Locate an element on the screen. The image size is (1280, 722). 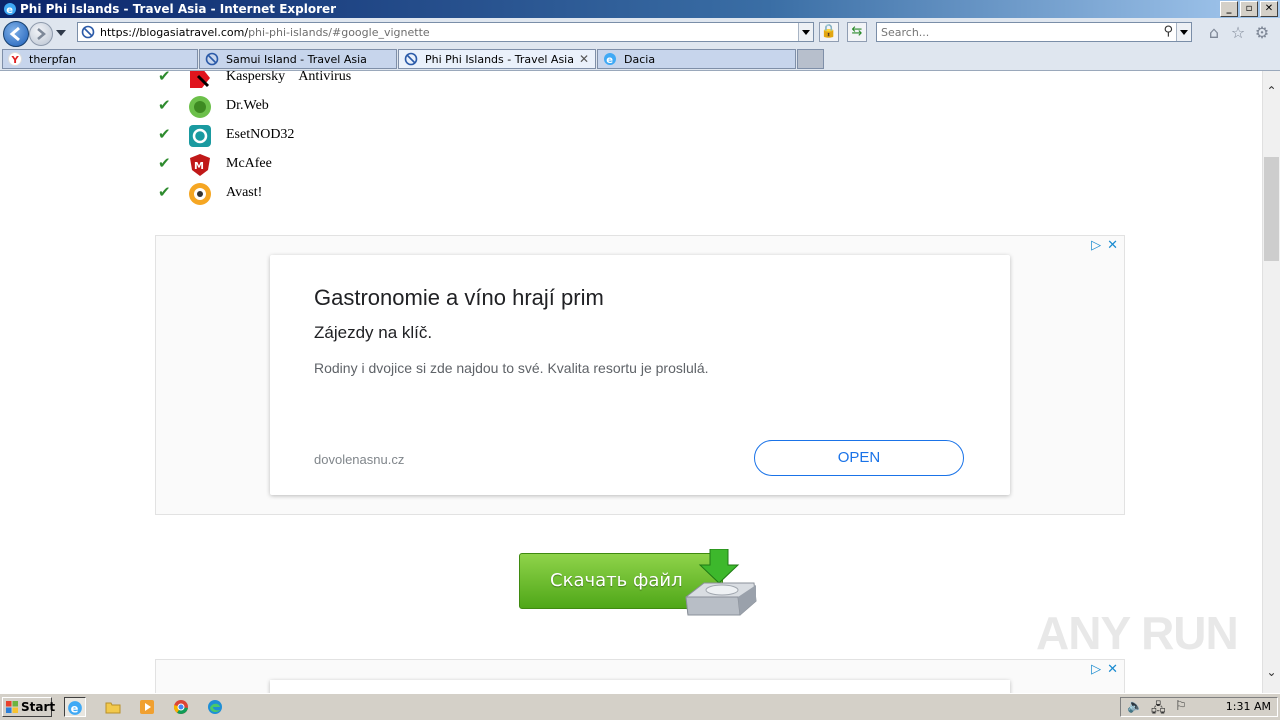
back-arrow-icon is located at coordinates (14, 34).